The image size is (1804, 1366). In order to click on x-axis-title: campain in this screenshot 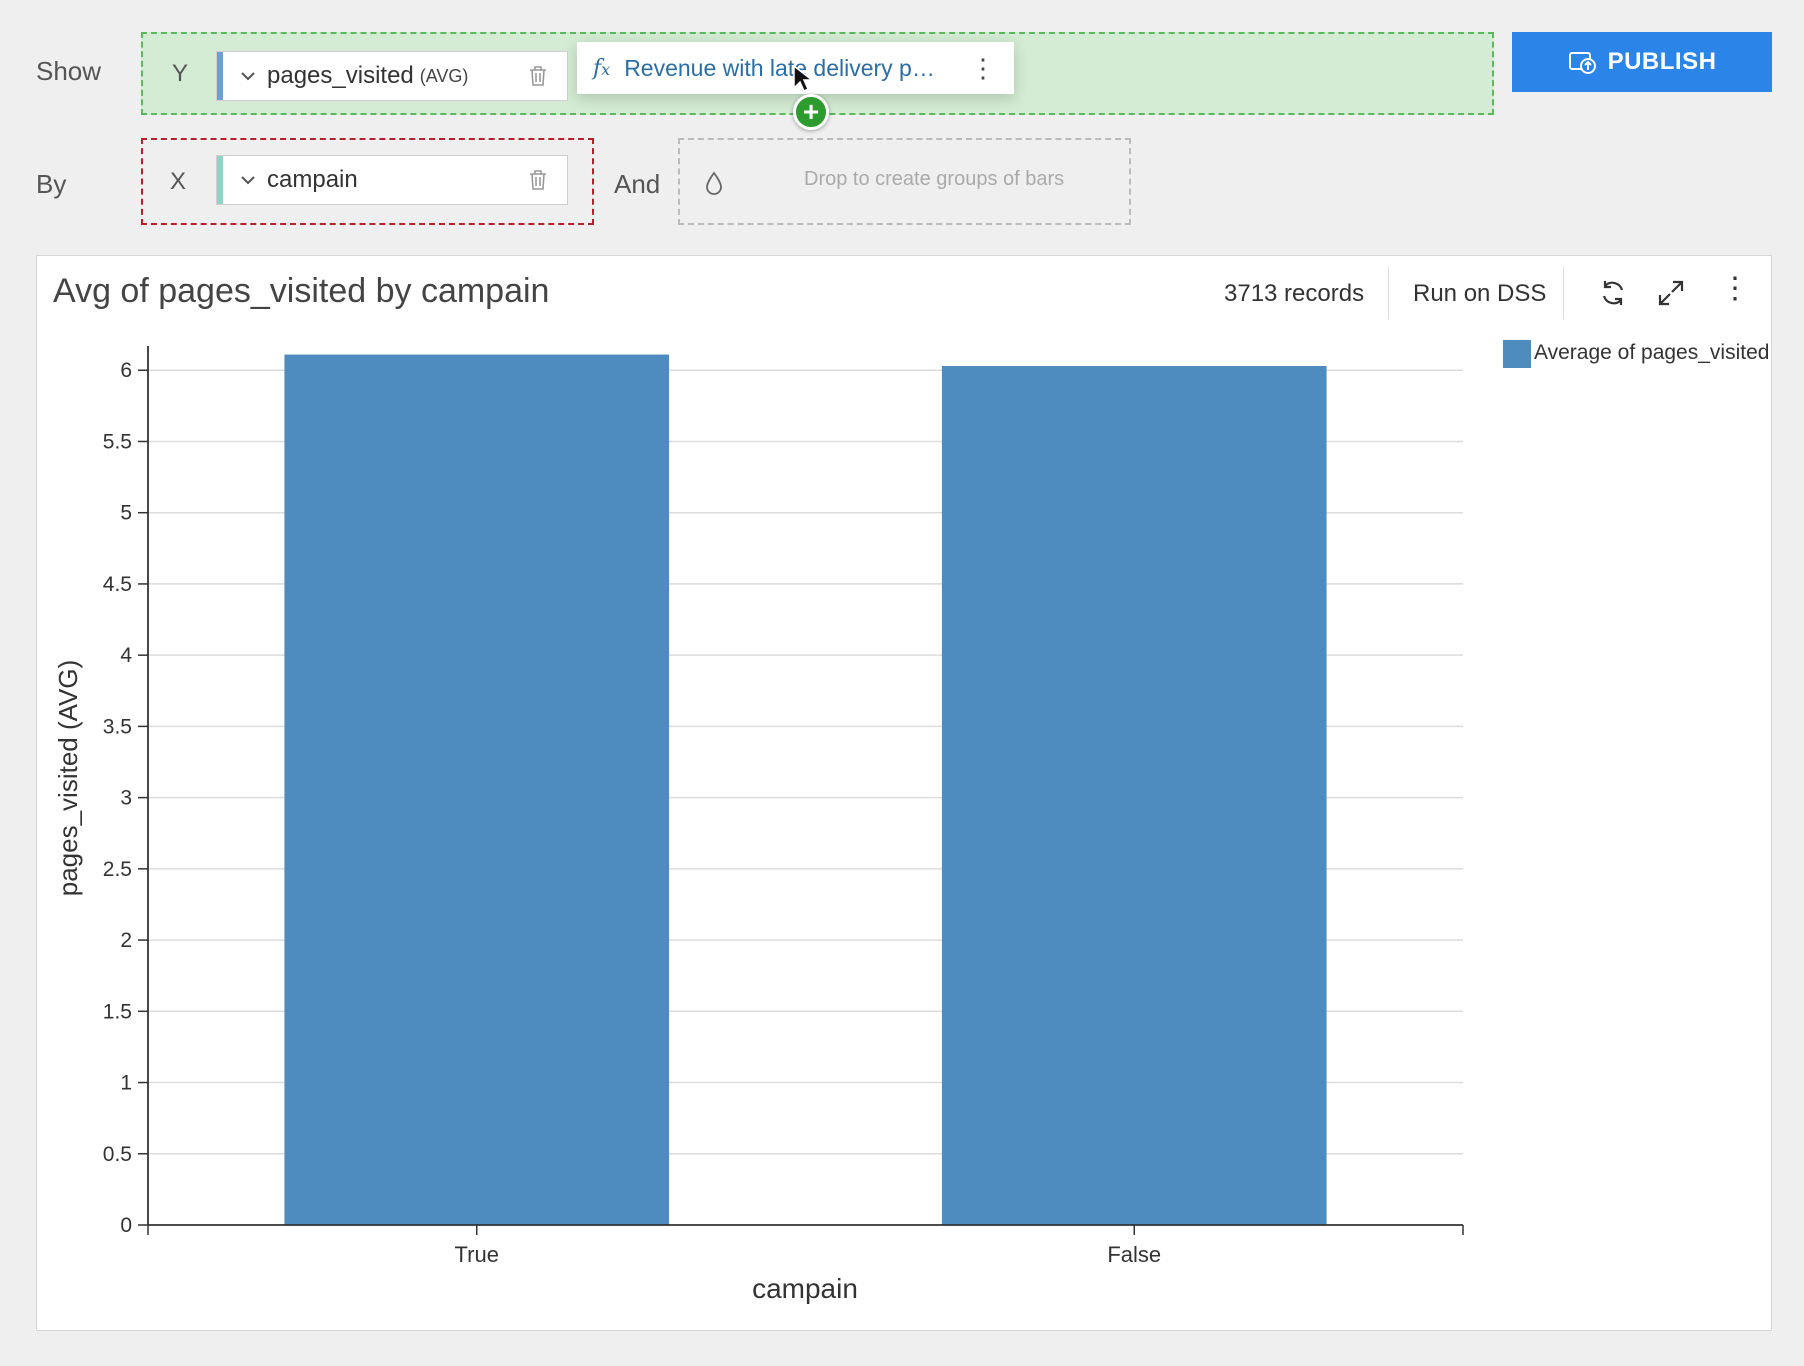, I will do `click(805, 1288)`.